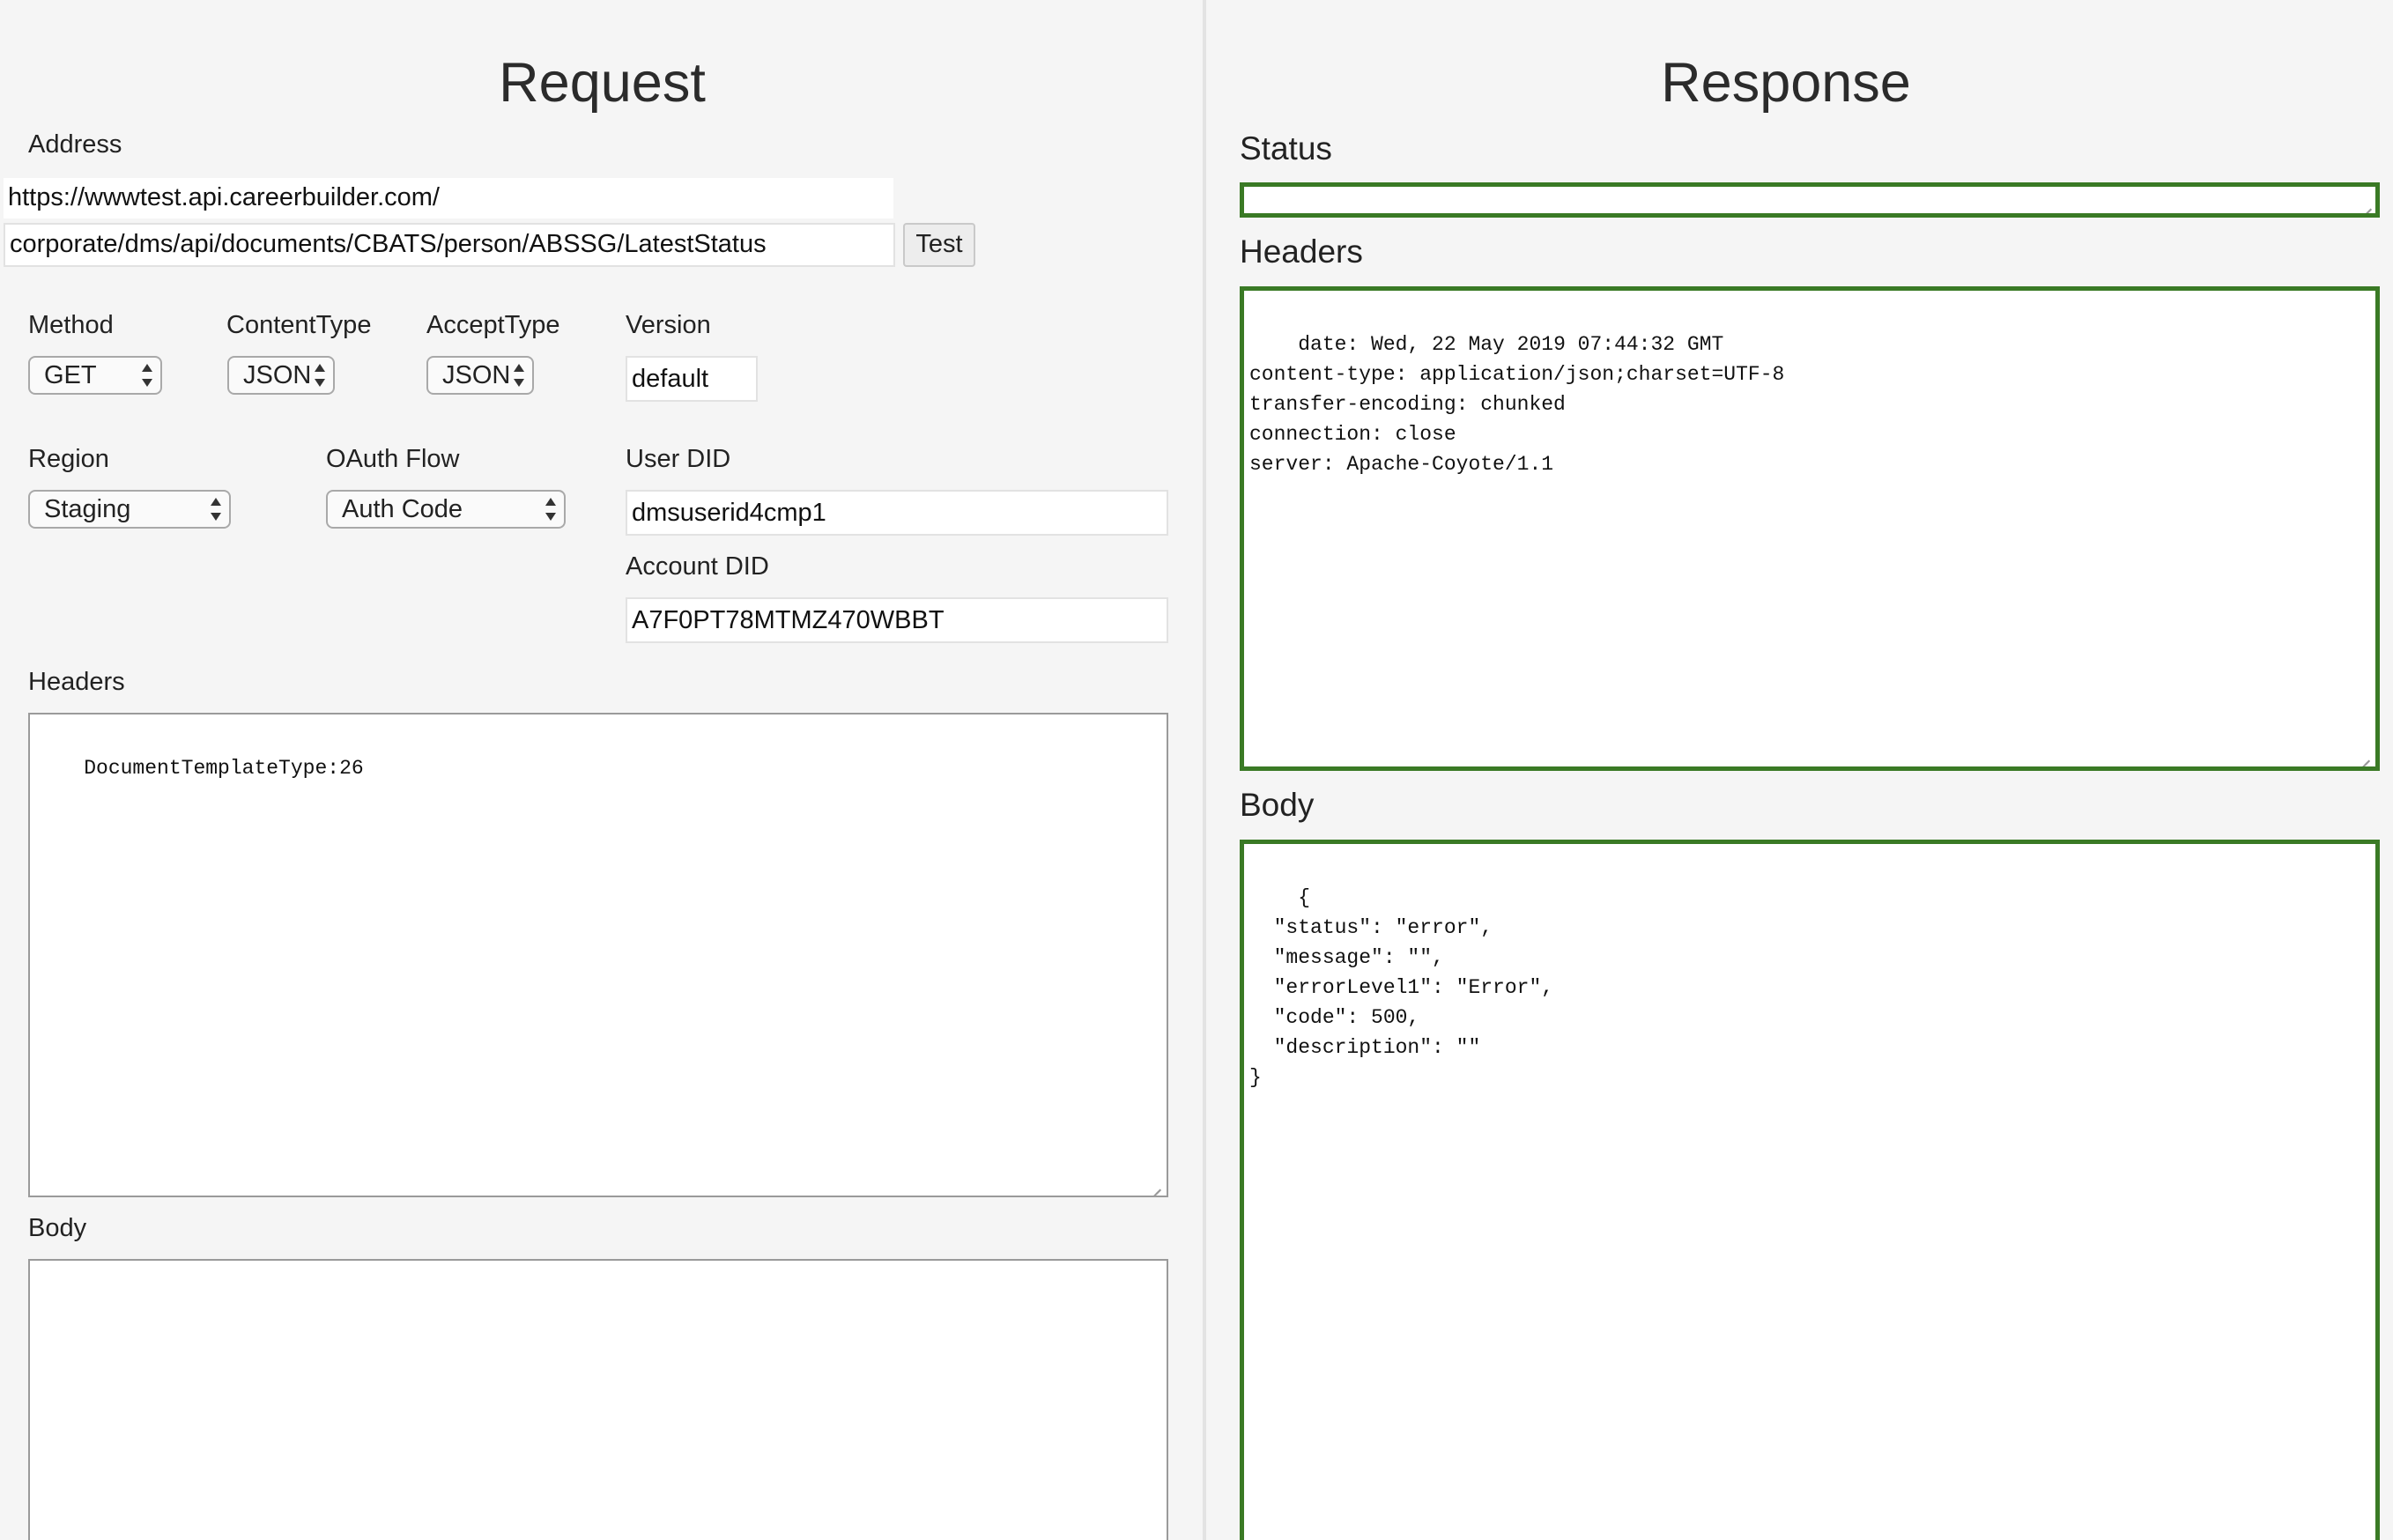 The image size is (2393, 1540). What do you see at coordinates (598, 955) in the screenshot?
I see `request-headers-textarea: DocumentTemplateType:26` at bounding box center [598, 955].